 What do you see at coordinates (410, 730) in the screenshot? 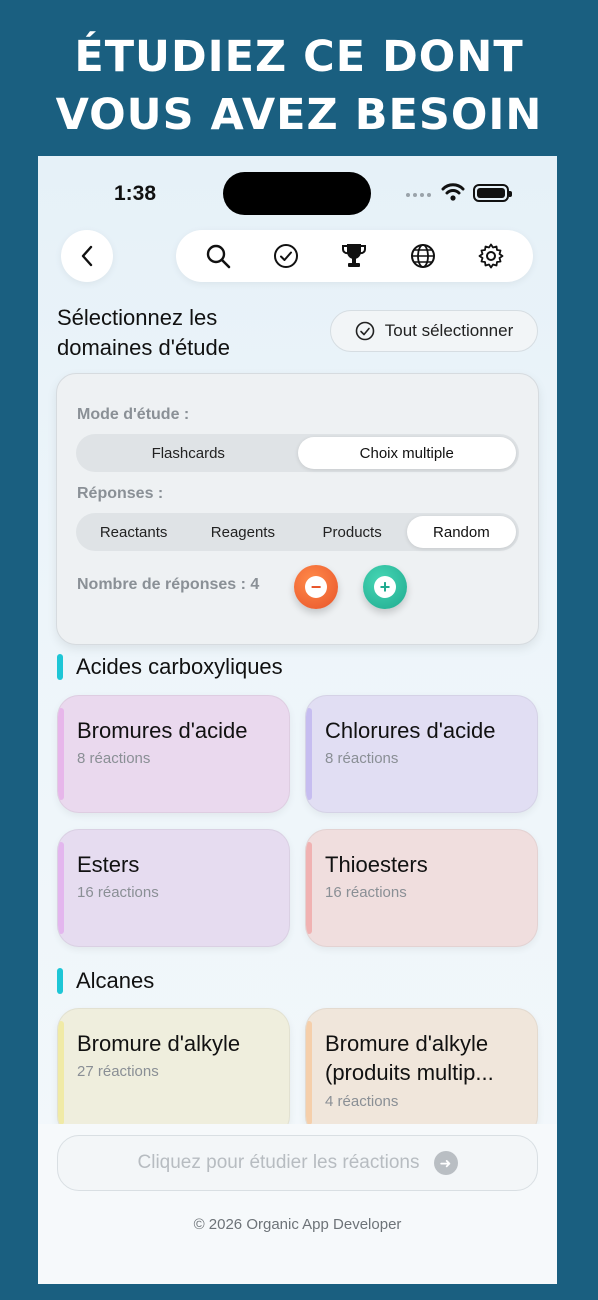
I see `topic-title: Chlorures d'acide` at bounding box center [410, 730].